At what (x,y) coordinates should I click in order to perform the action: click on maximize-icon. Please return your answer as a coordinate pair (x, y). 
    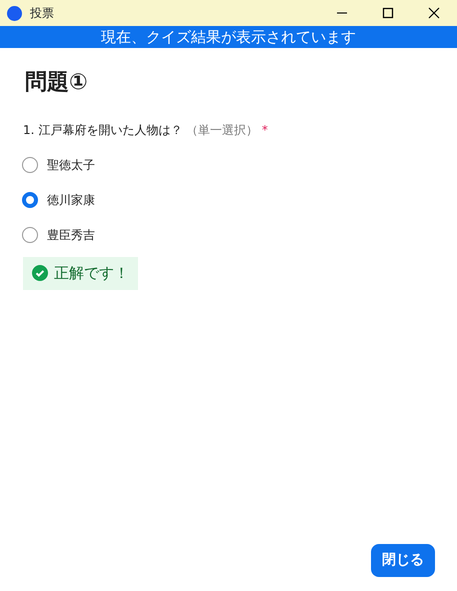
    Looking at the image, I should click on (388, 13).